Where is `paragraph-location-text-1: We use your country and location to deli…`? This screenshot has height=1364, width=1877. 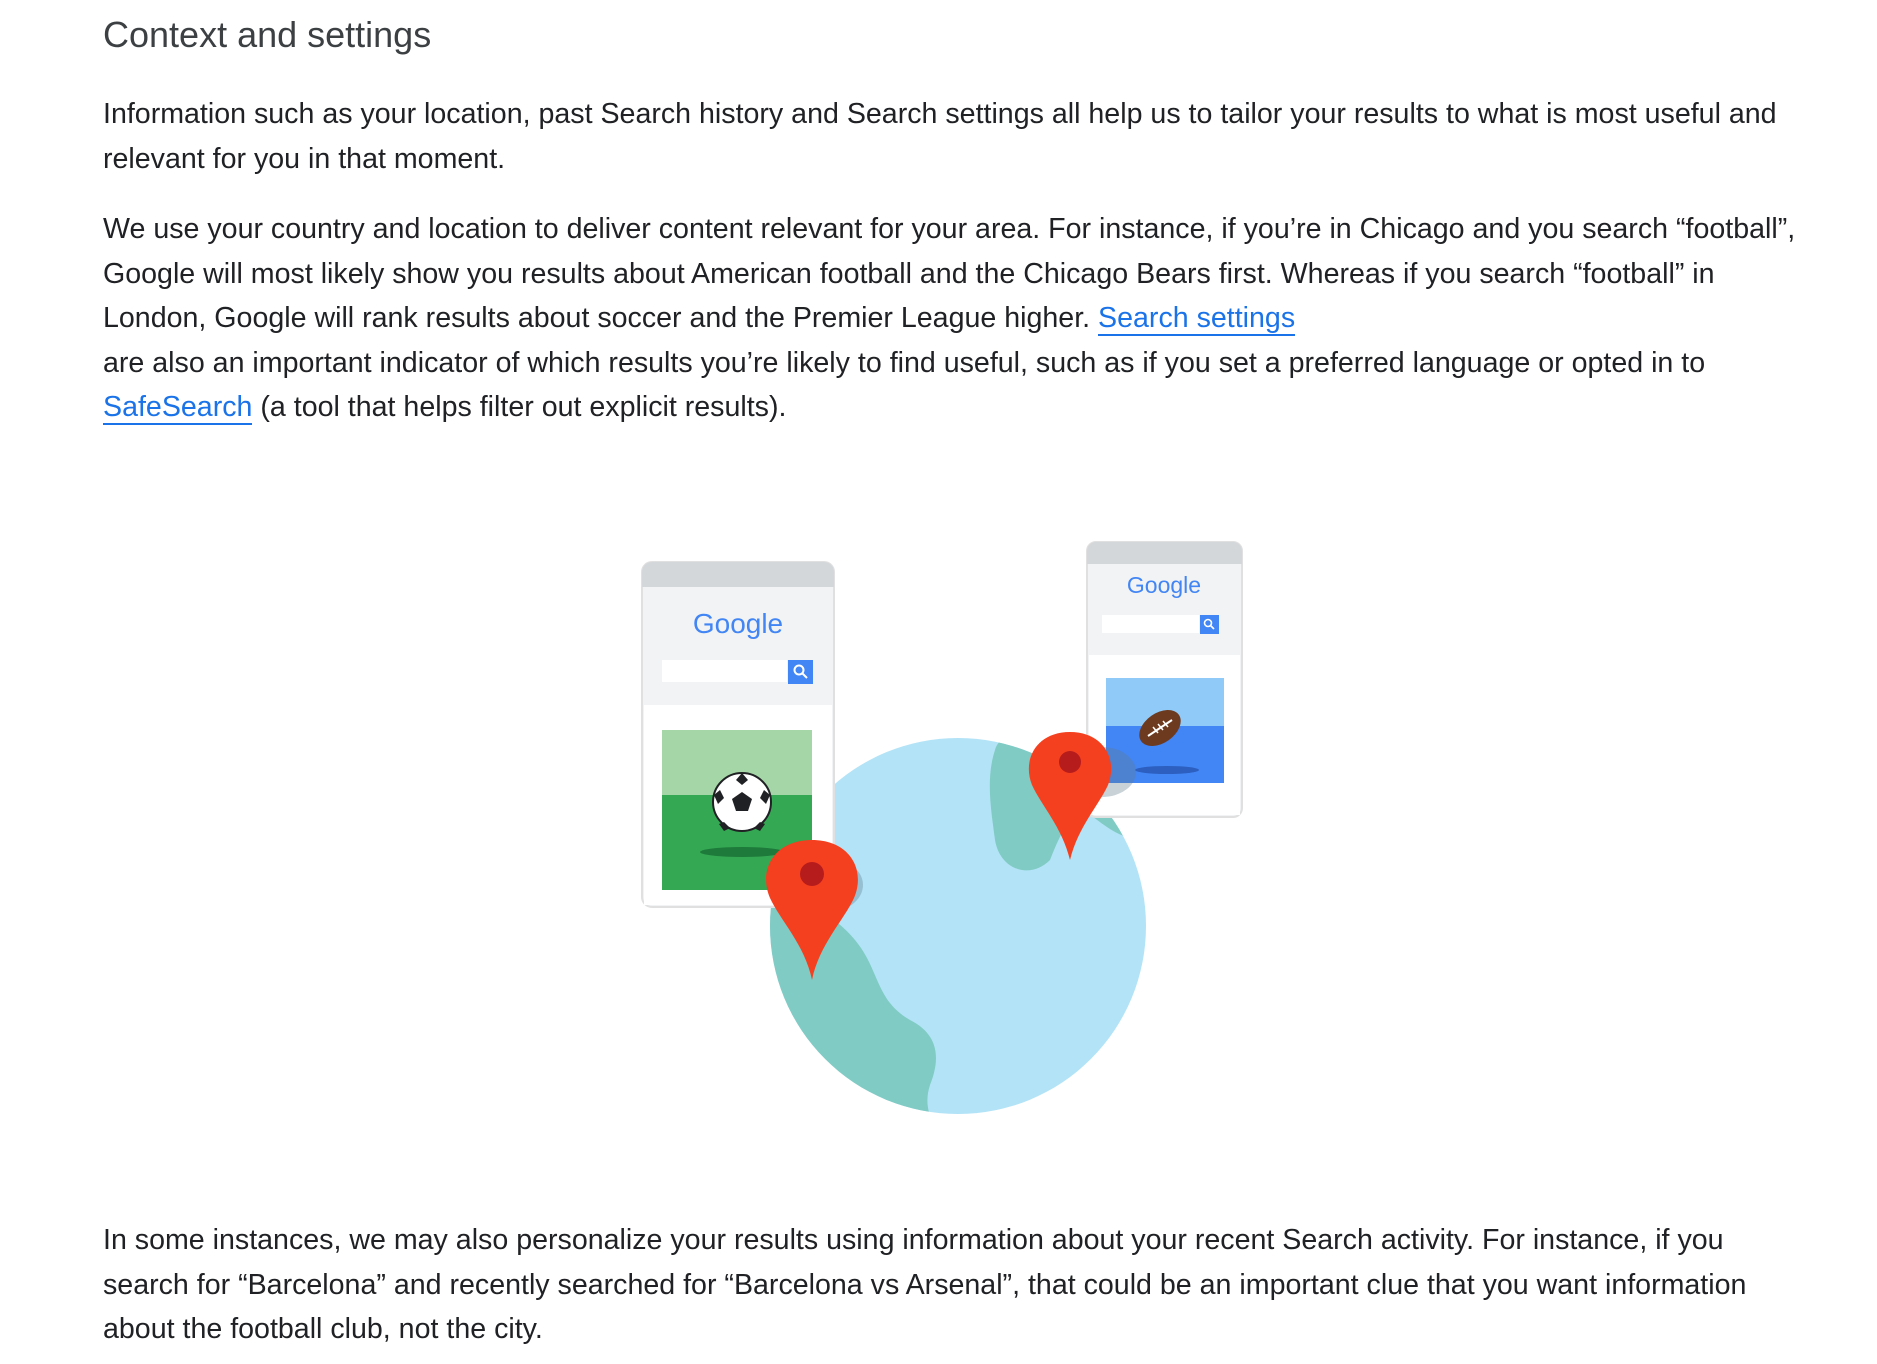
paragraph-location-text-1: We use your country and location to deli… is located at coordinates (949, 273).